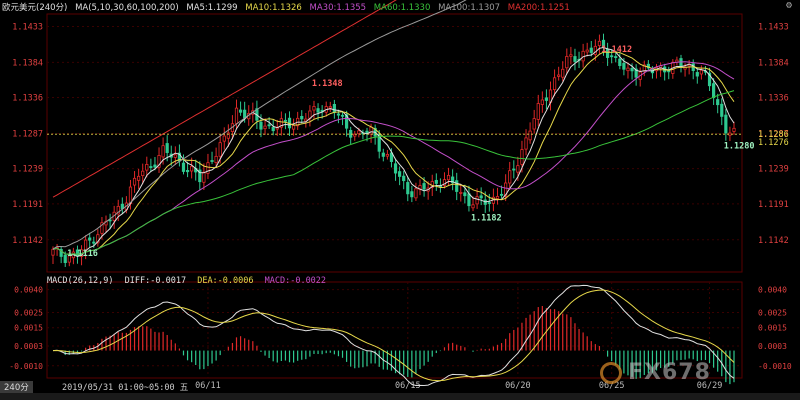 Image resolution: width=800 pixels, height=400 pixels. What do you see at coordinates (772, 328) in the screenshot?
I see `macd-tick-right: 0.0015` at bounding box center [772, 328].